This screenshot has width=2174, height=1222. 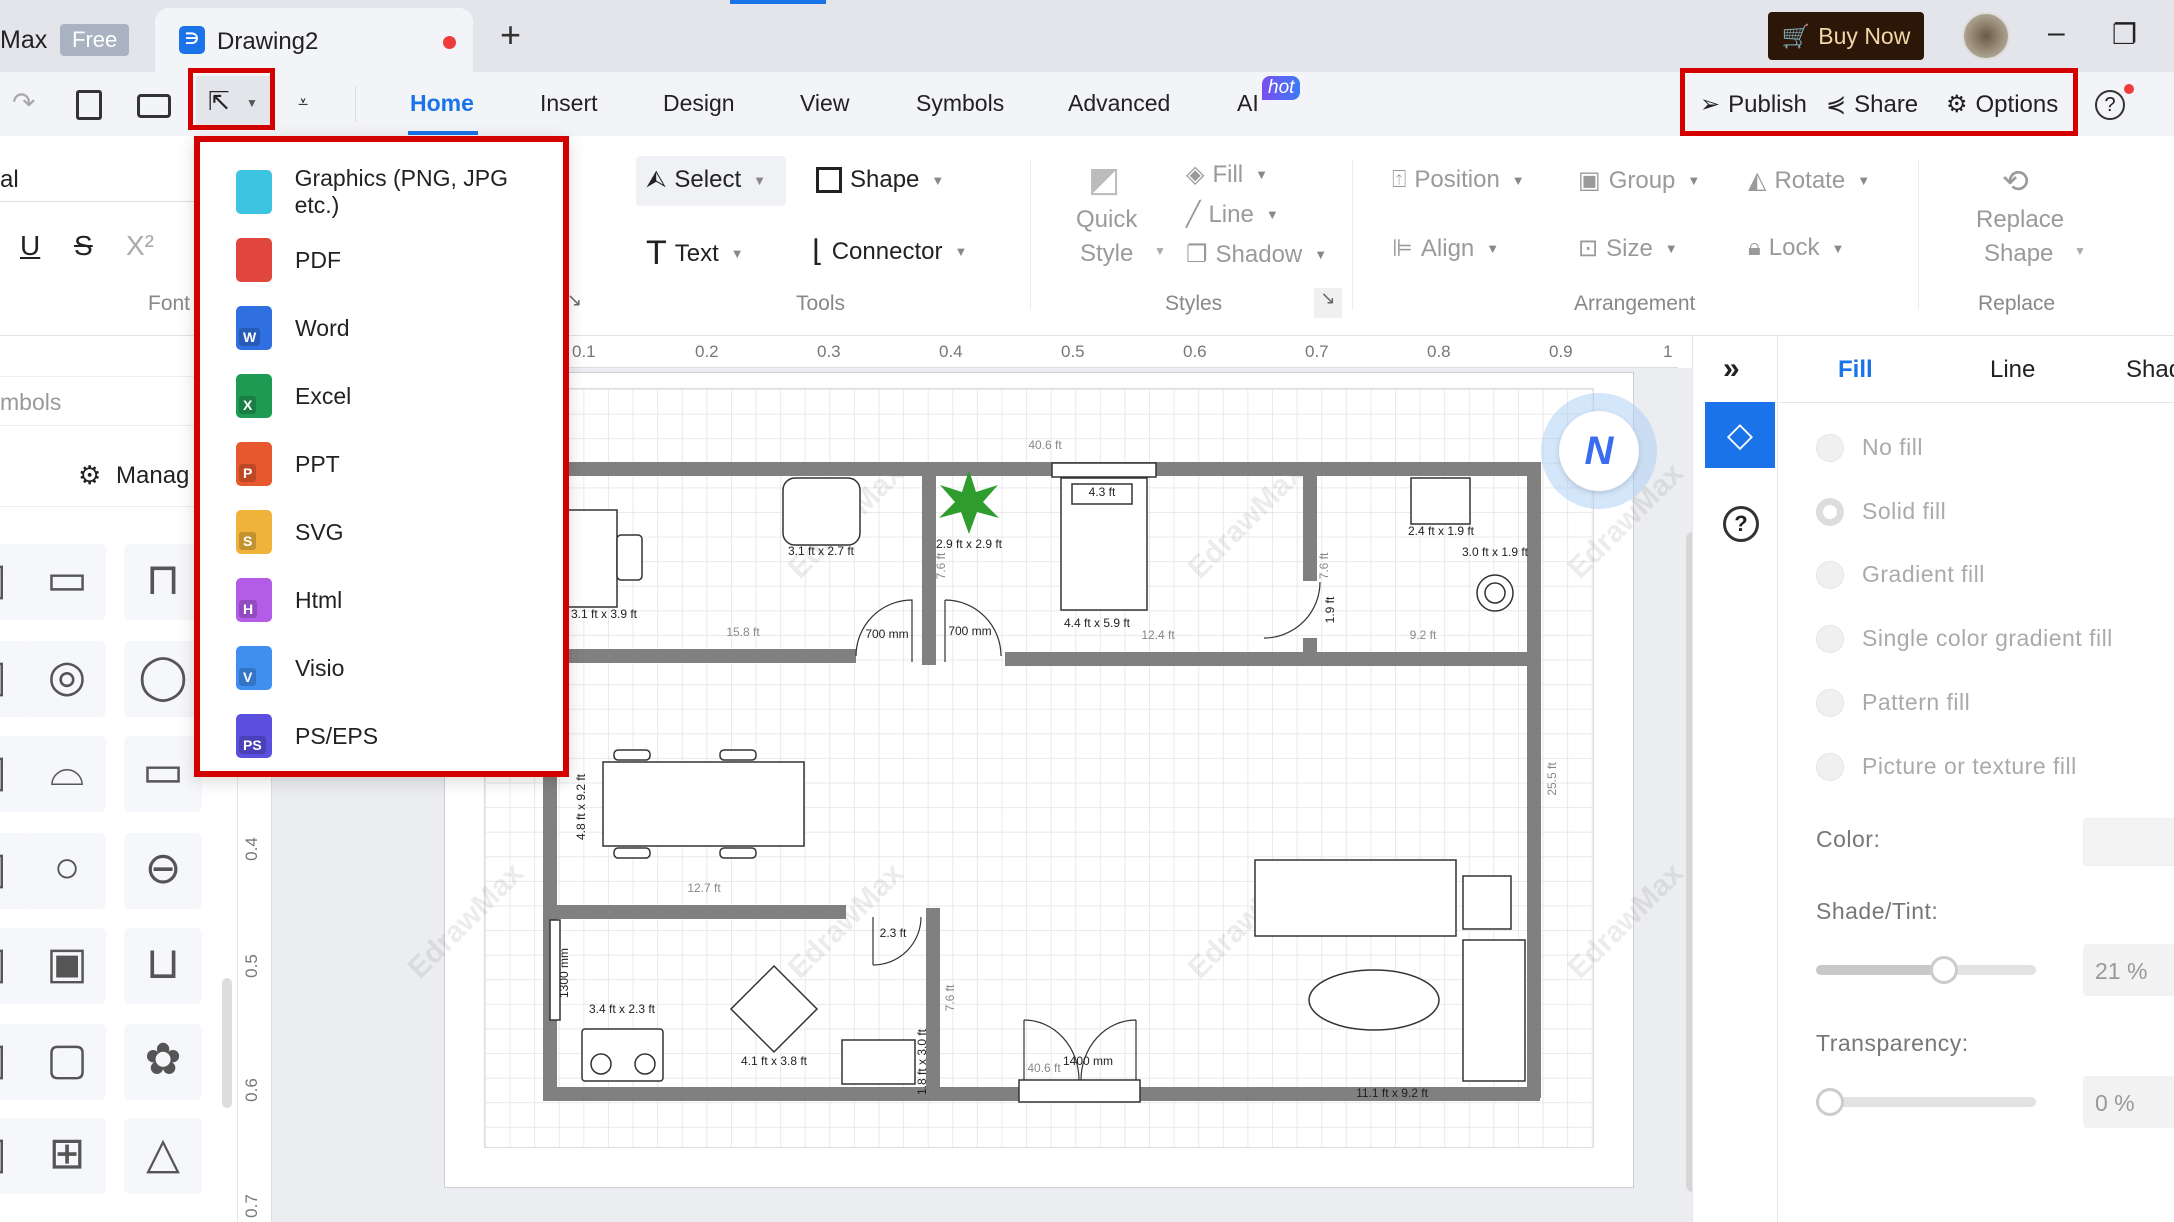 I want to click on dimension-label: 4.3 ft, so click(x=1102, y=492).